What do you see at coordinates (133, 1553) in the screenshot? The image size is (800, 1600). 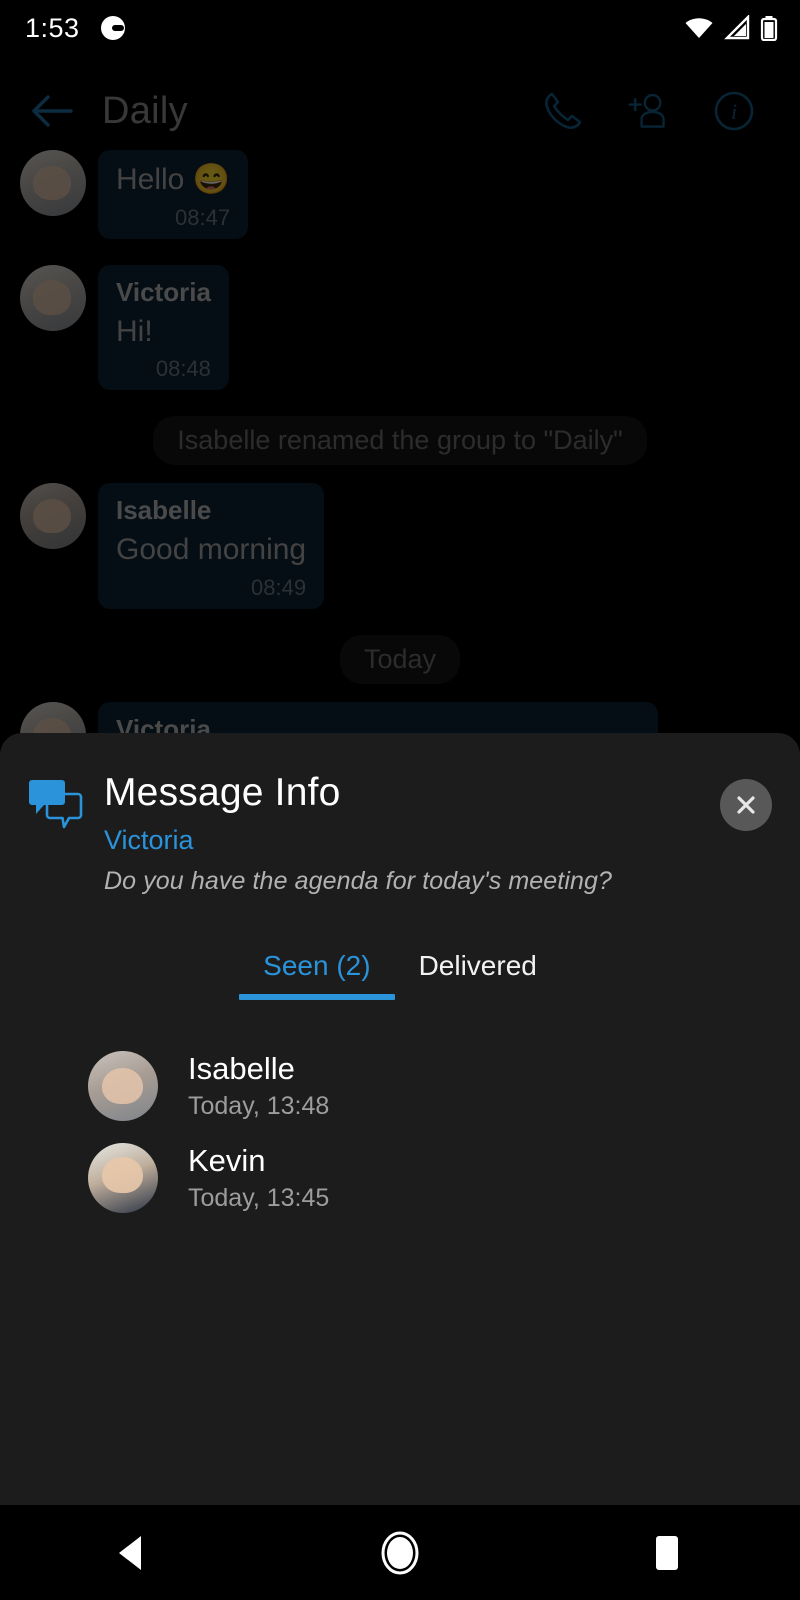 I see `nav-back-icon` at bounding box center [133, 1553].